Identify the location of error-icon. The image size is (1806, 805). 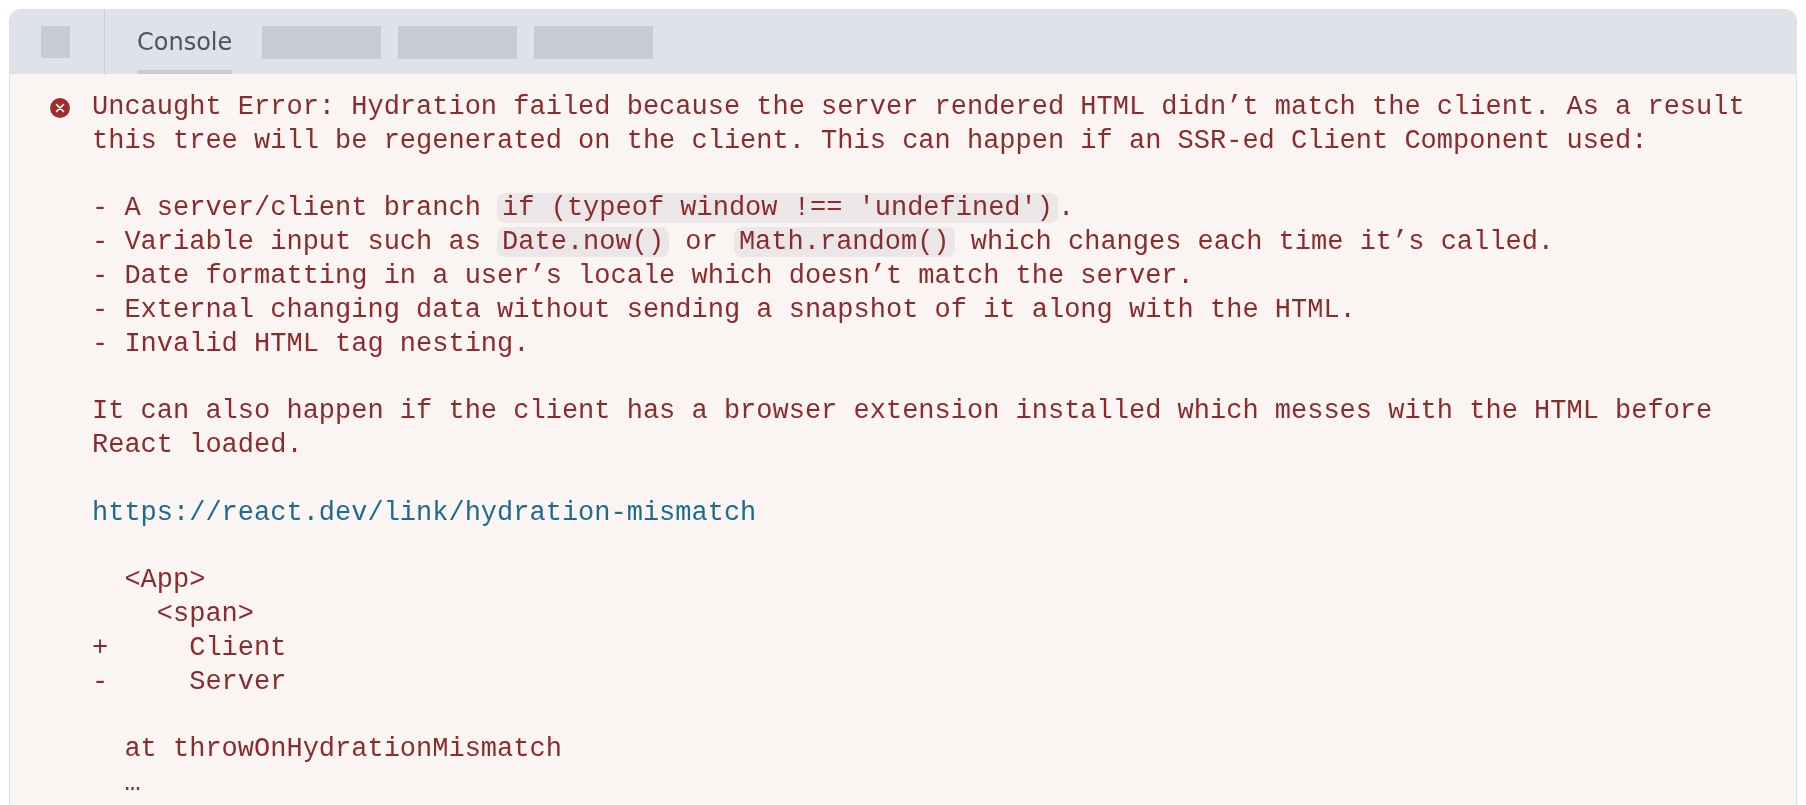
(60, 108).